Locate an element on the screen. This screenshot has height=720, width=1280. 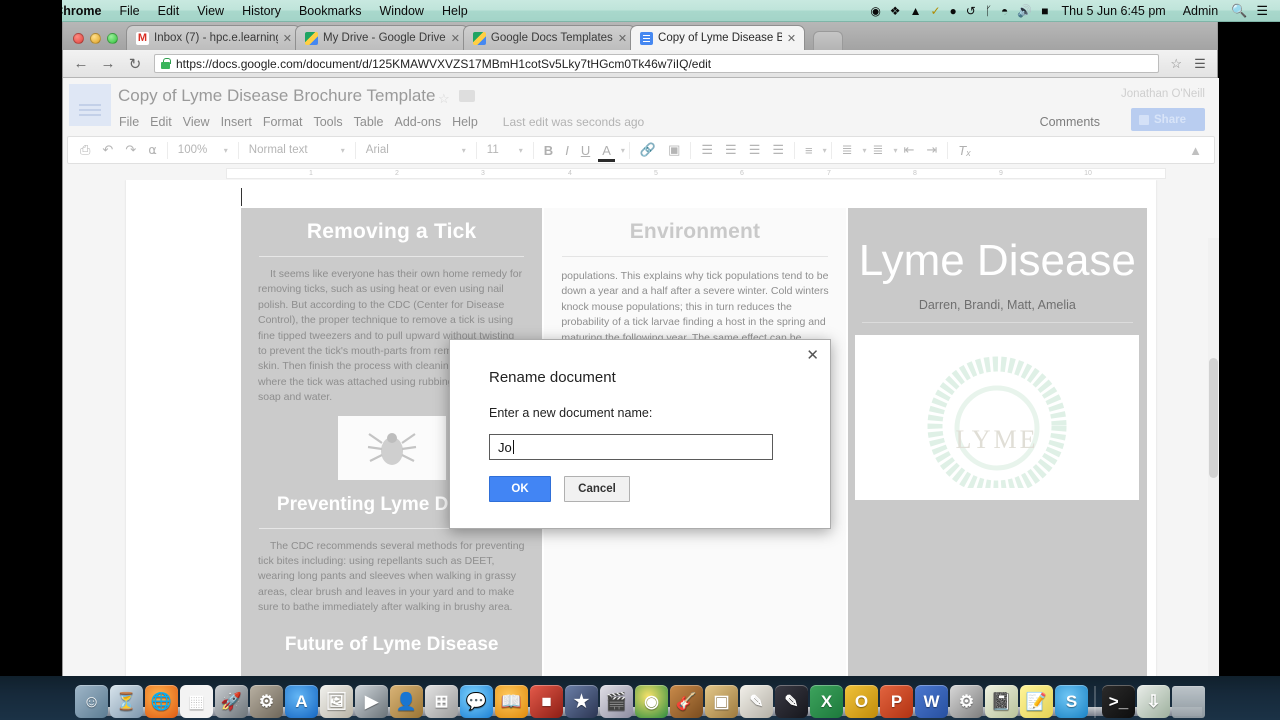
new-tab-button is located at coordinates (828, 40).